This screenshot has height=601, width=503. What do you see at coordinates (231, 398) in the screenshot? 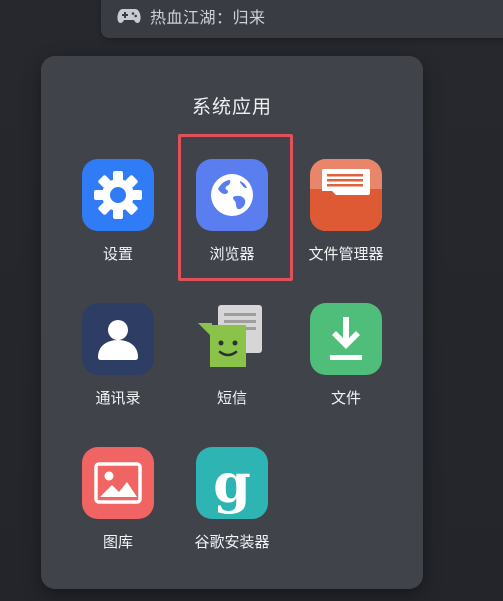
I see `app-label: 短信` at bounding box center [231, 398].